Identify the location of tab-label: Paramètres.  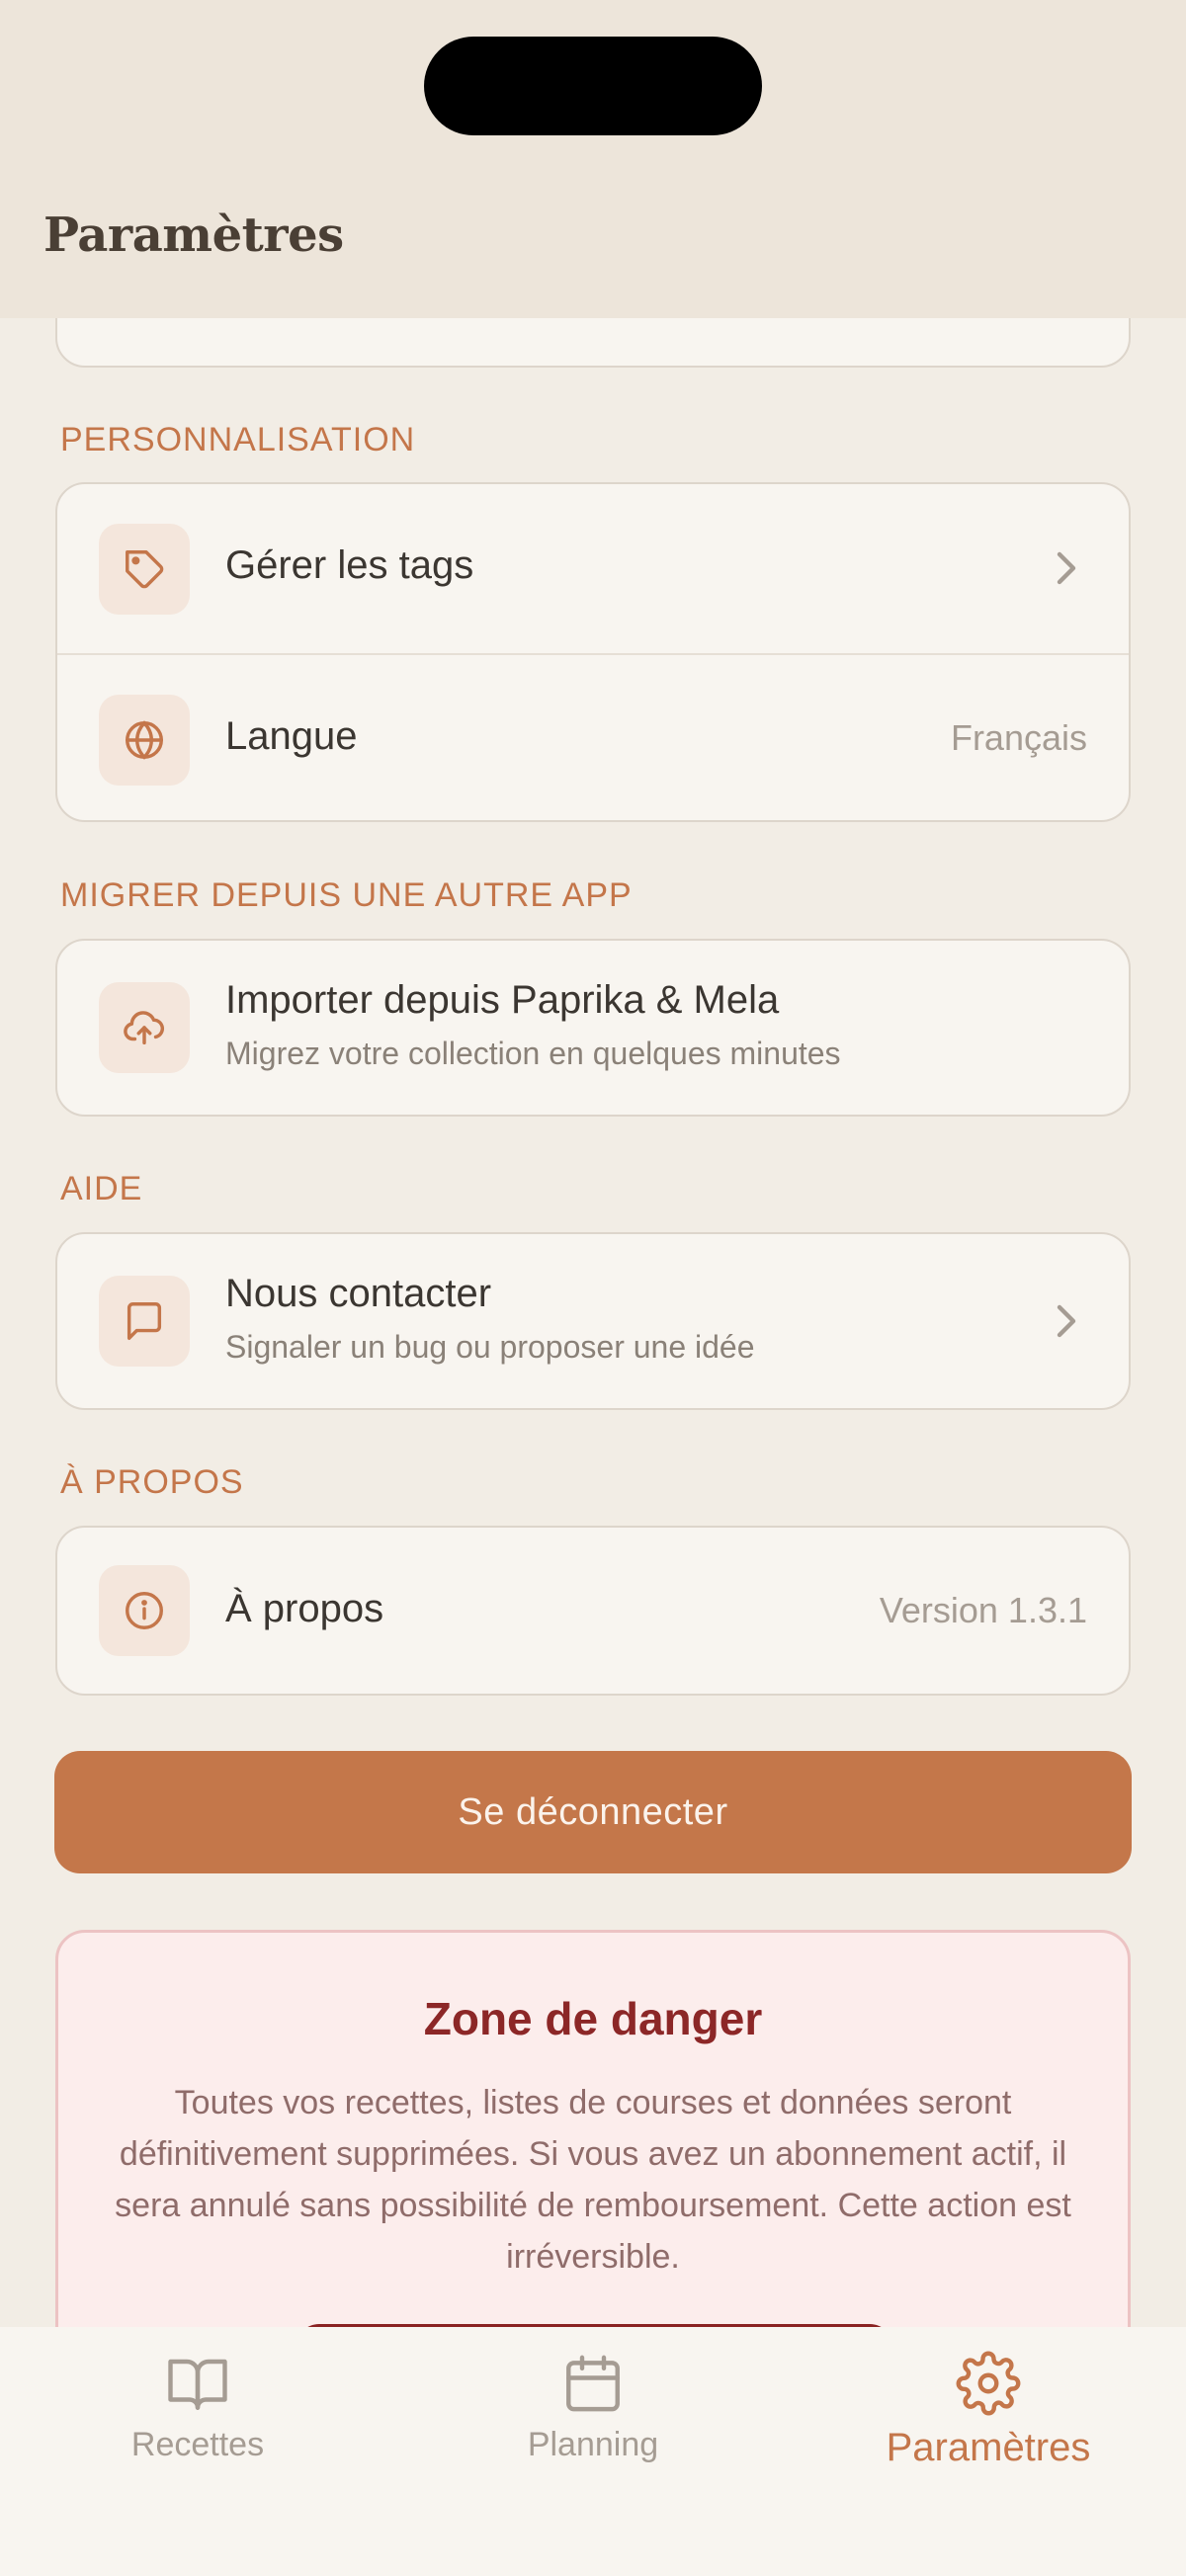
(988, 2447).